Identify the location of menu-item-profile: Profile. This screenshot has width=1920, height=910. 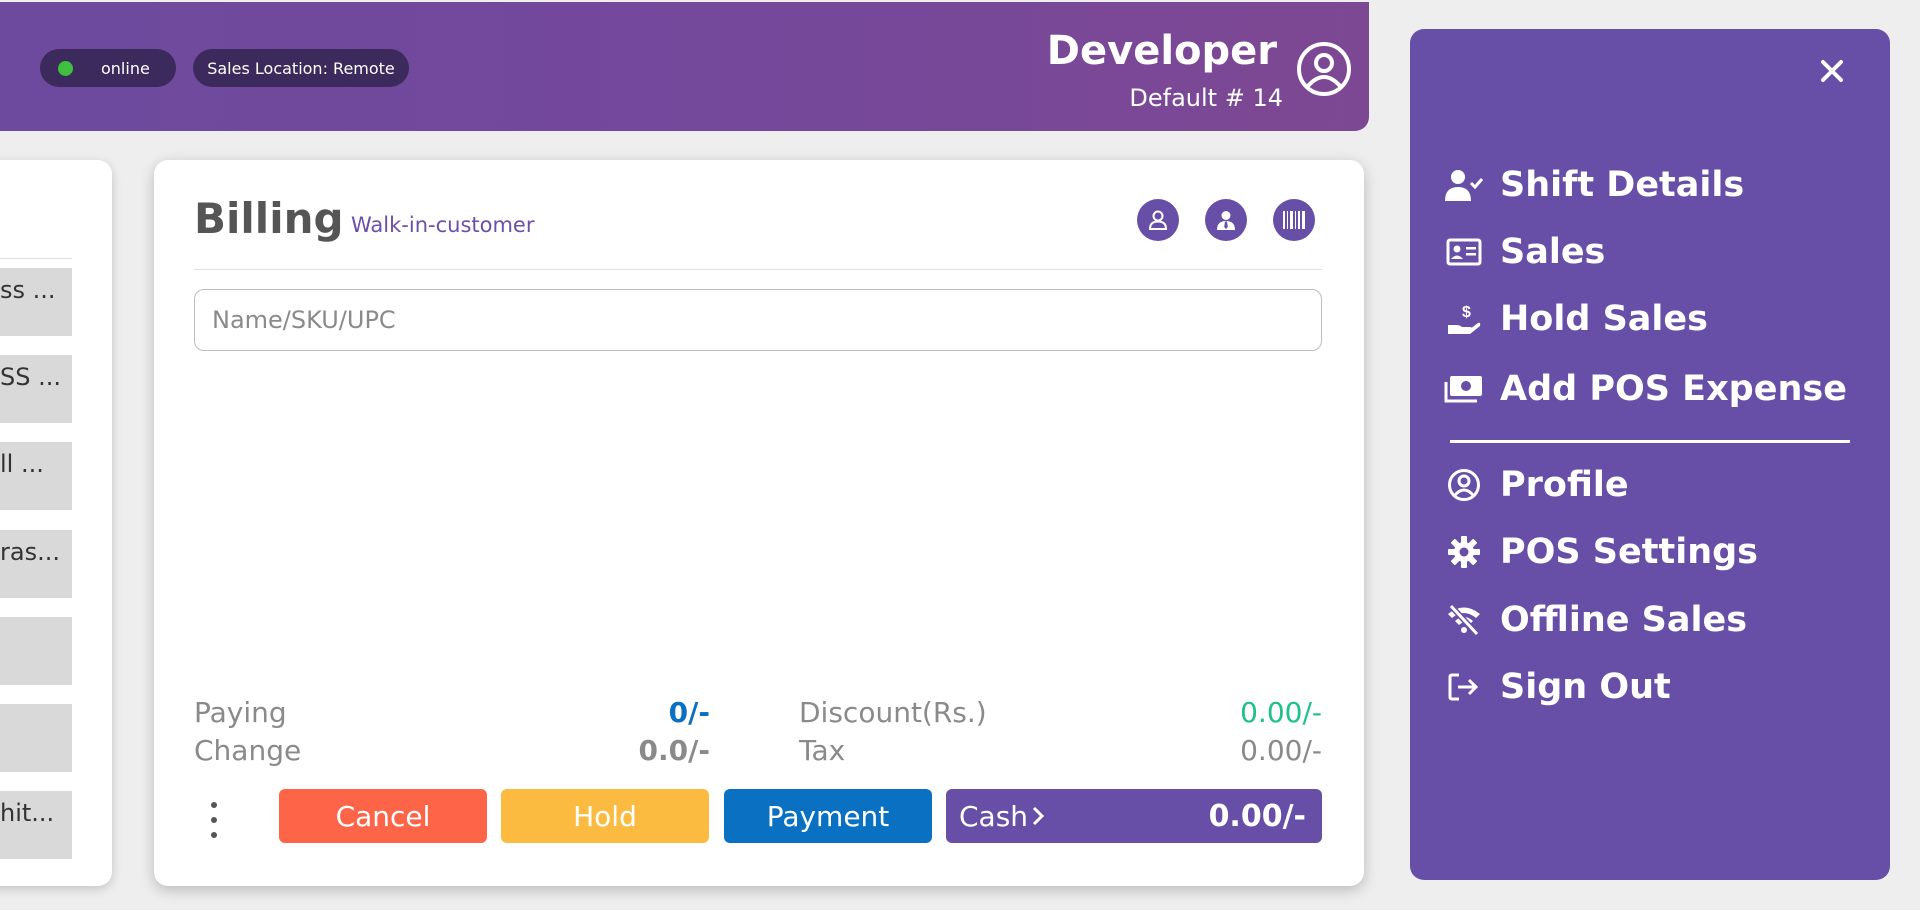
(1536, 485).